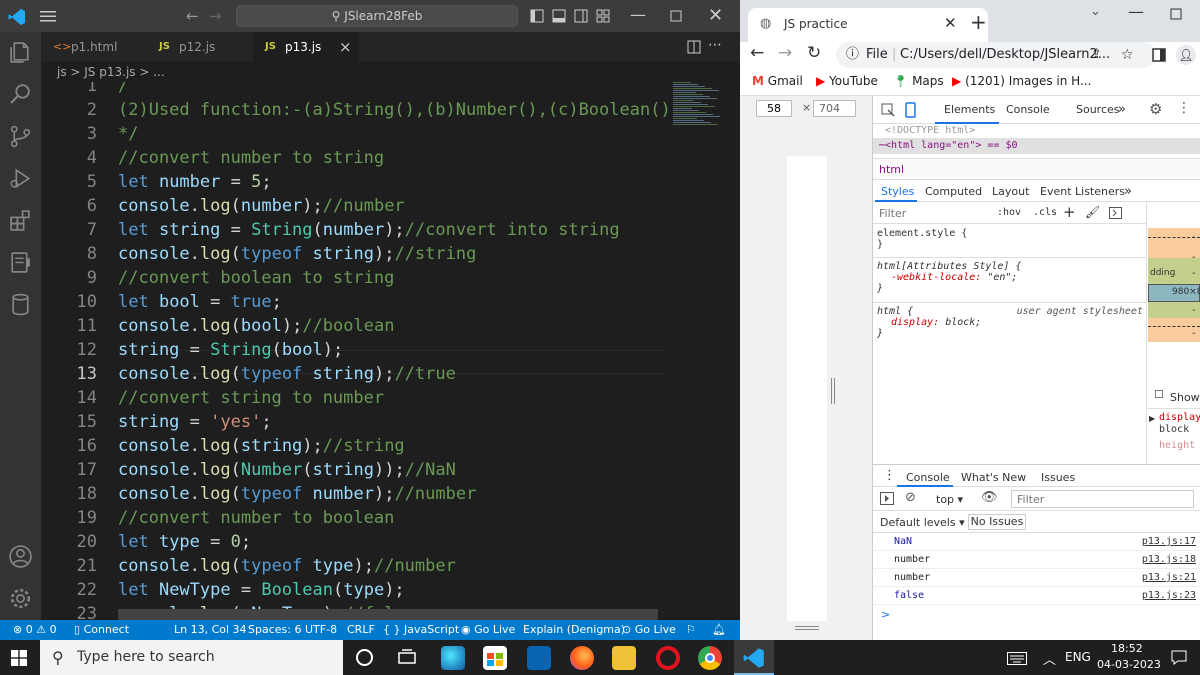  I want to click on console-message: number p13.js:18, so click(1036, 560).